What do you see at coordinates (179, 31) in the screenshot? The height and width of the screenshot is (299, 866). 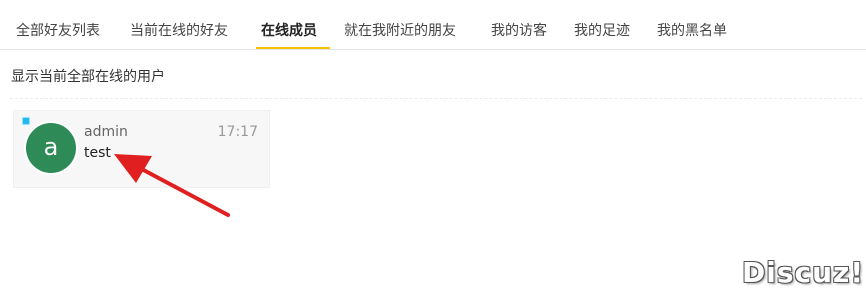 I see `tab-online-friends: 当前在线的好友` at bounding box center [179, 31].